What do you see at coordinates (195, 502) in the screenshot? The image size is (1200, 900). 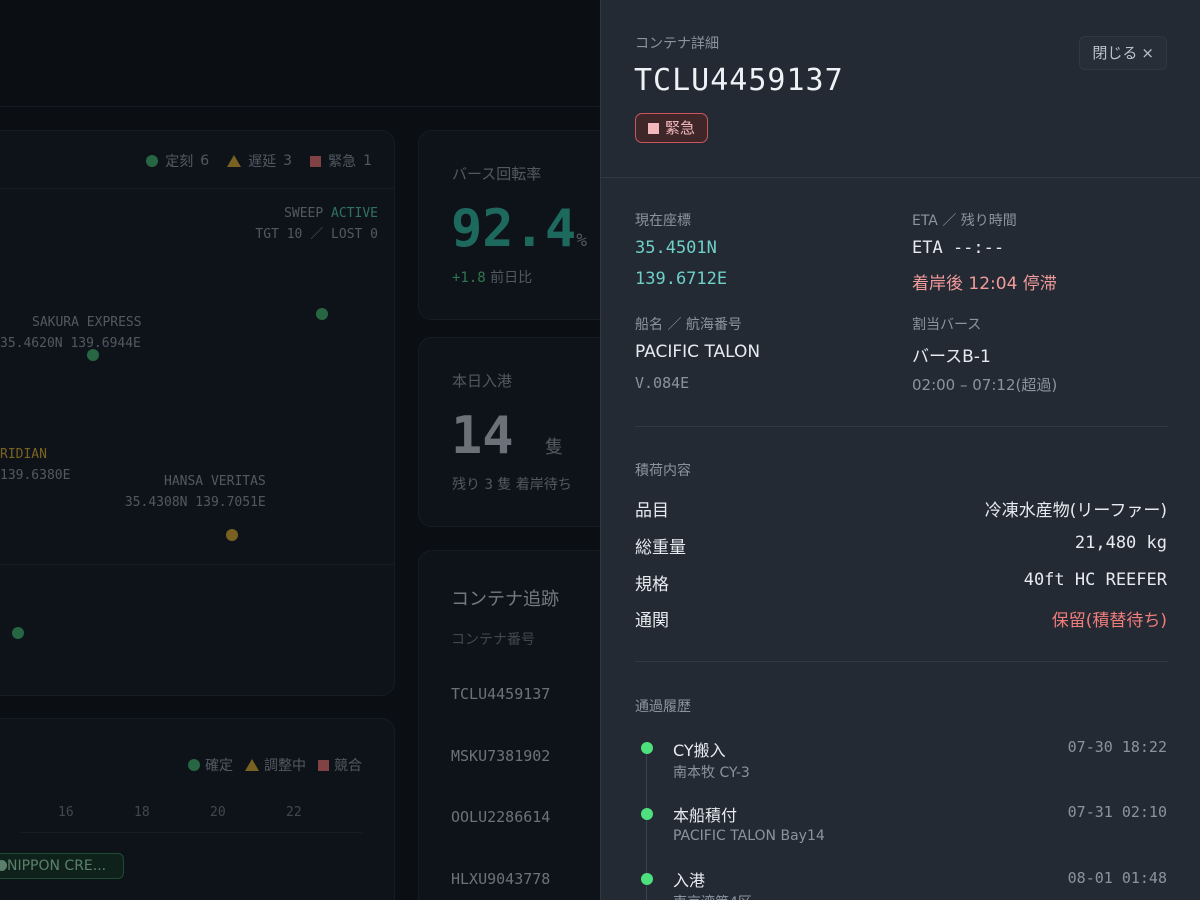 I see `ship-coords: 35.4308N 139.7051E` at bounding box center [195, 502].